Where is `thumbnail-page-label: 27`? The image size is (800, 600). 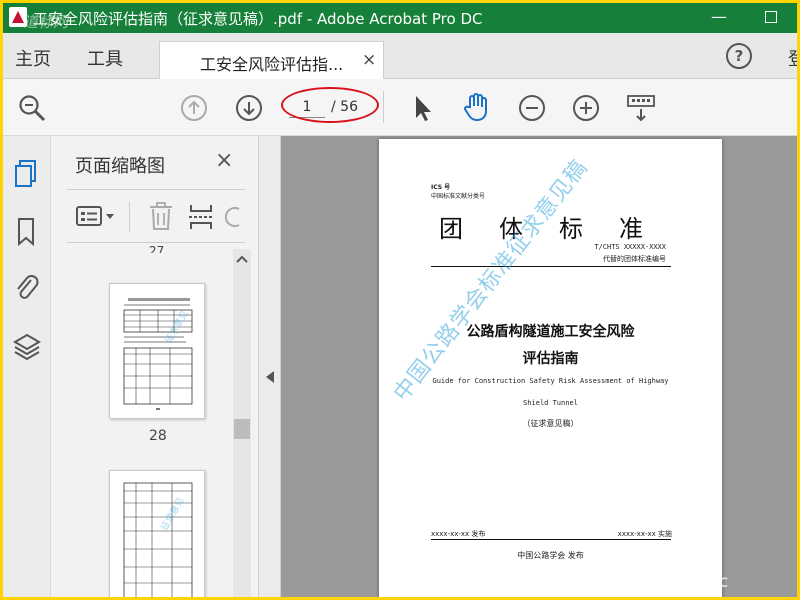 thumbnail-page-label: 27 is located at coordinates (157, 248).